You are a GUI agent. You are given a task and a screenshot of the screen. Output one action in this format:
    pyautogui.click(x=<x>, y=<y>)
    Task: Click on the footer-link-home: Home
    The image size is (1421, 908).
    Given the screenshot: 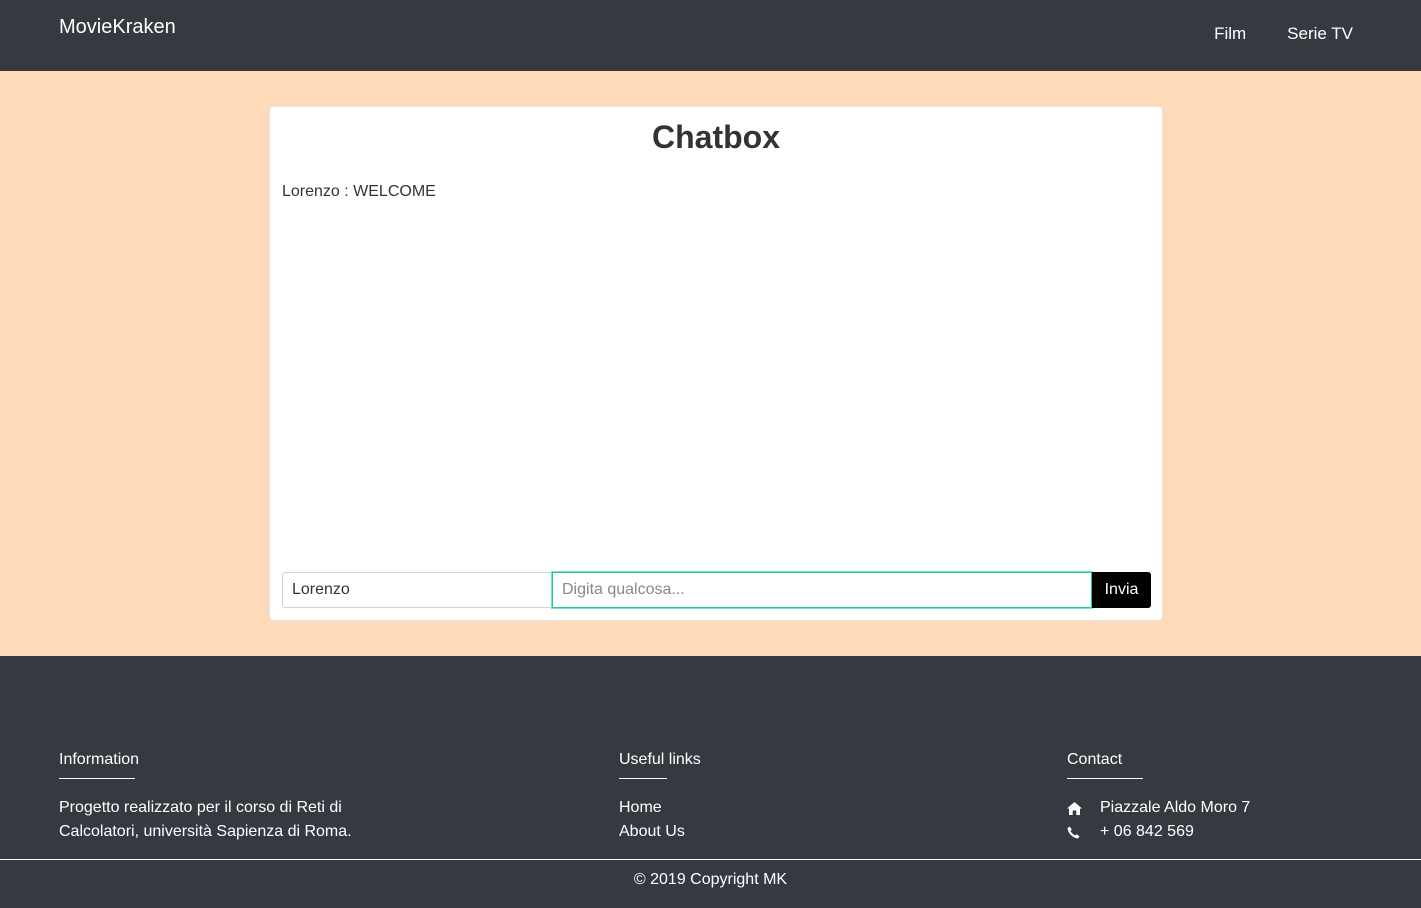 What is the action you would take?
    pyautogui.click(x=660, y=808)
    